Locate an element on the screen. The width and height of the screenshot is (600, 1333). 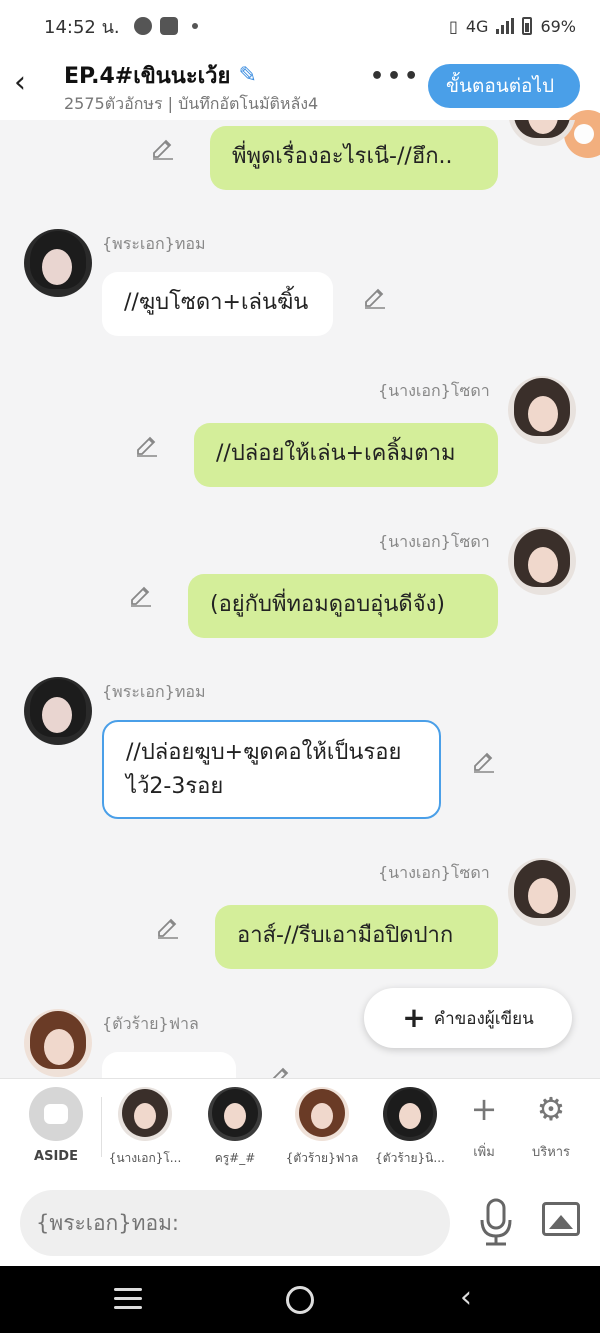
aside-icon is located at coordinates (56, 1114).